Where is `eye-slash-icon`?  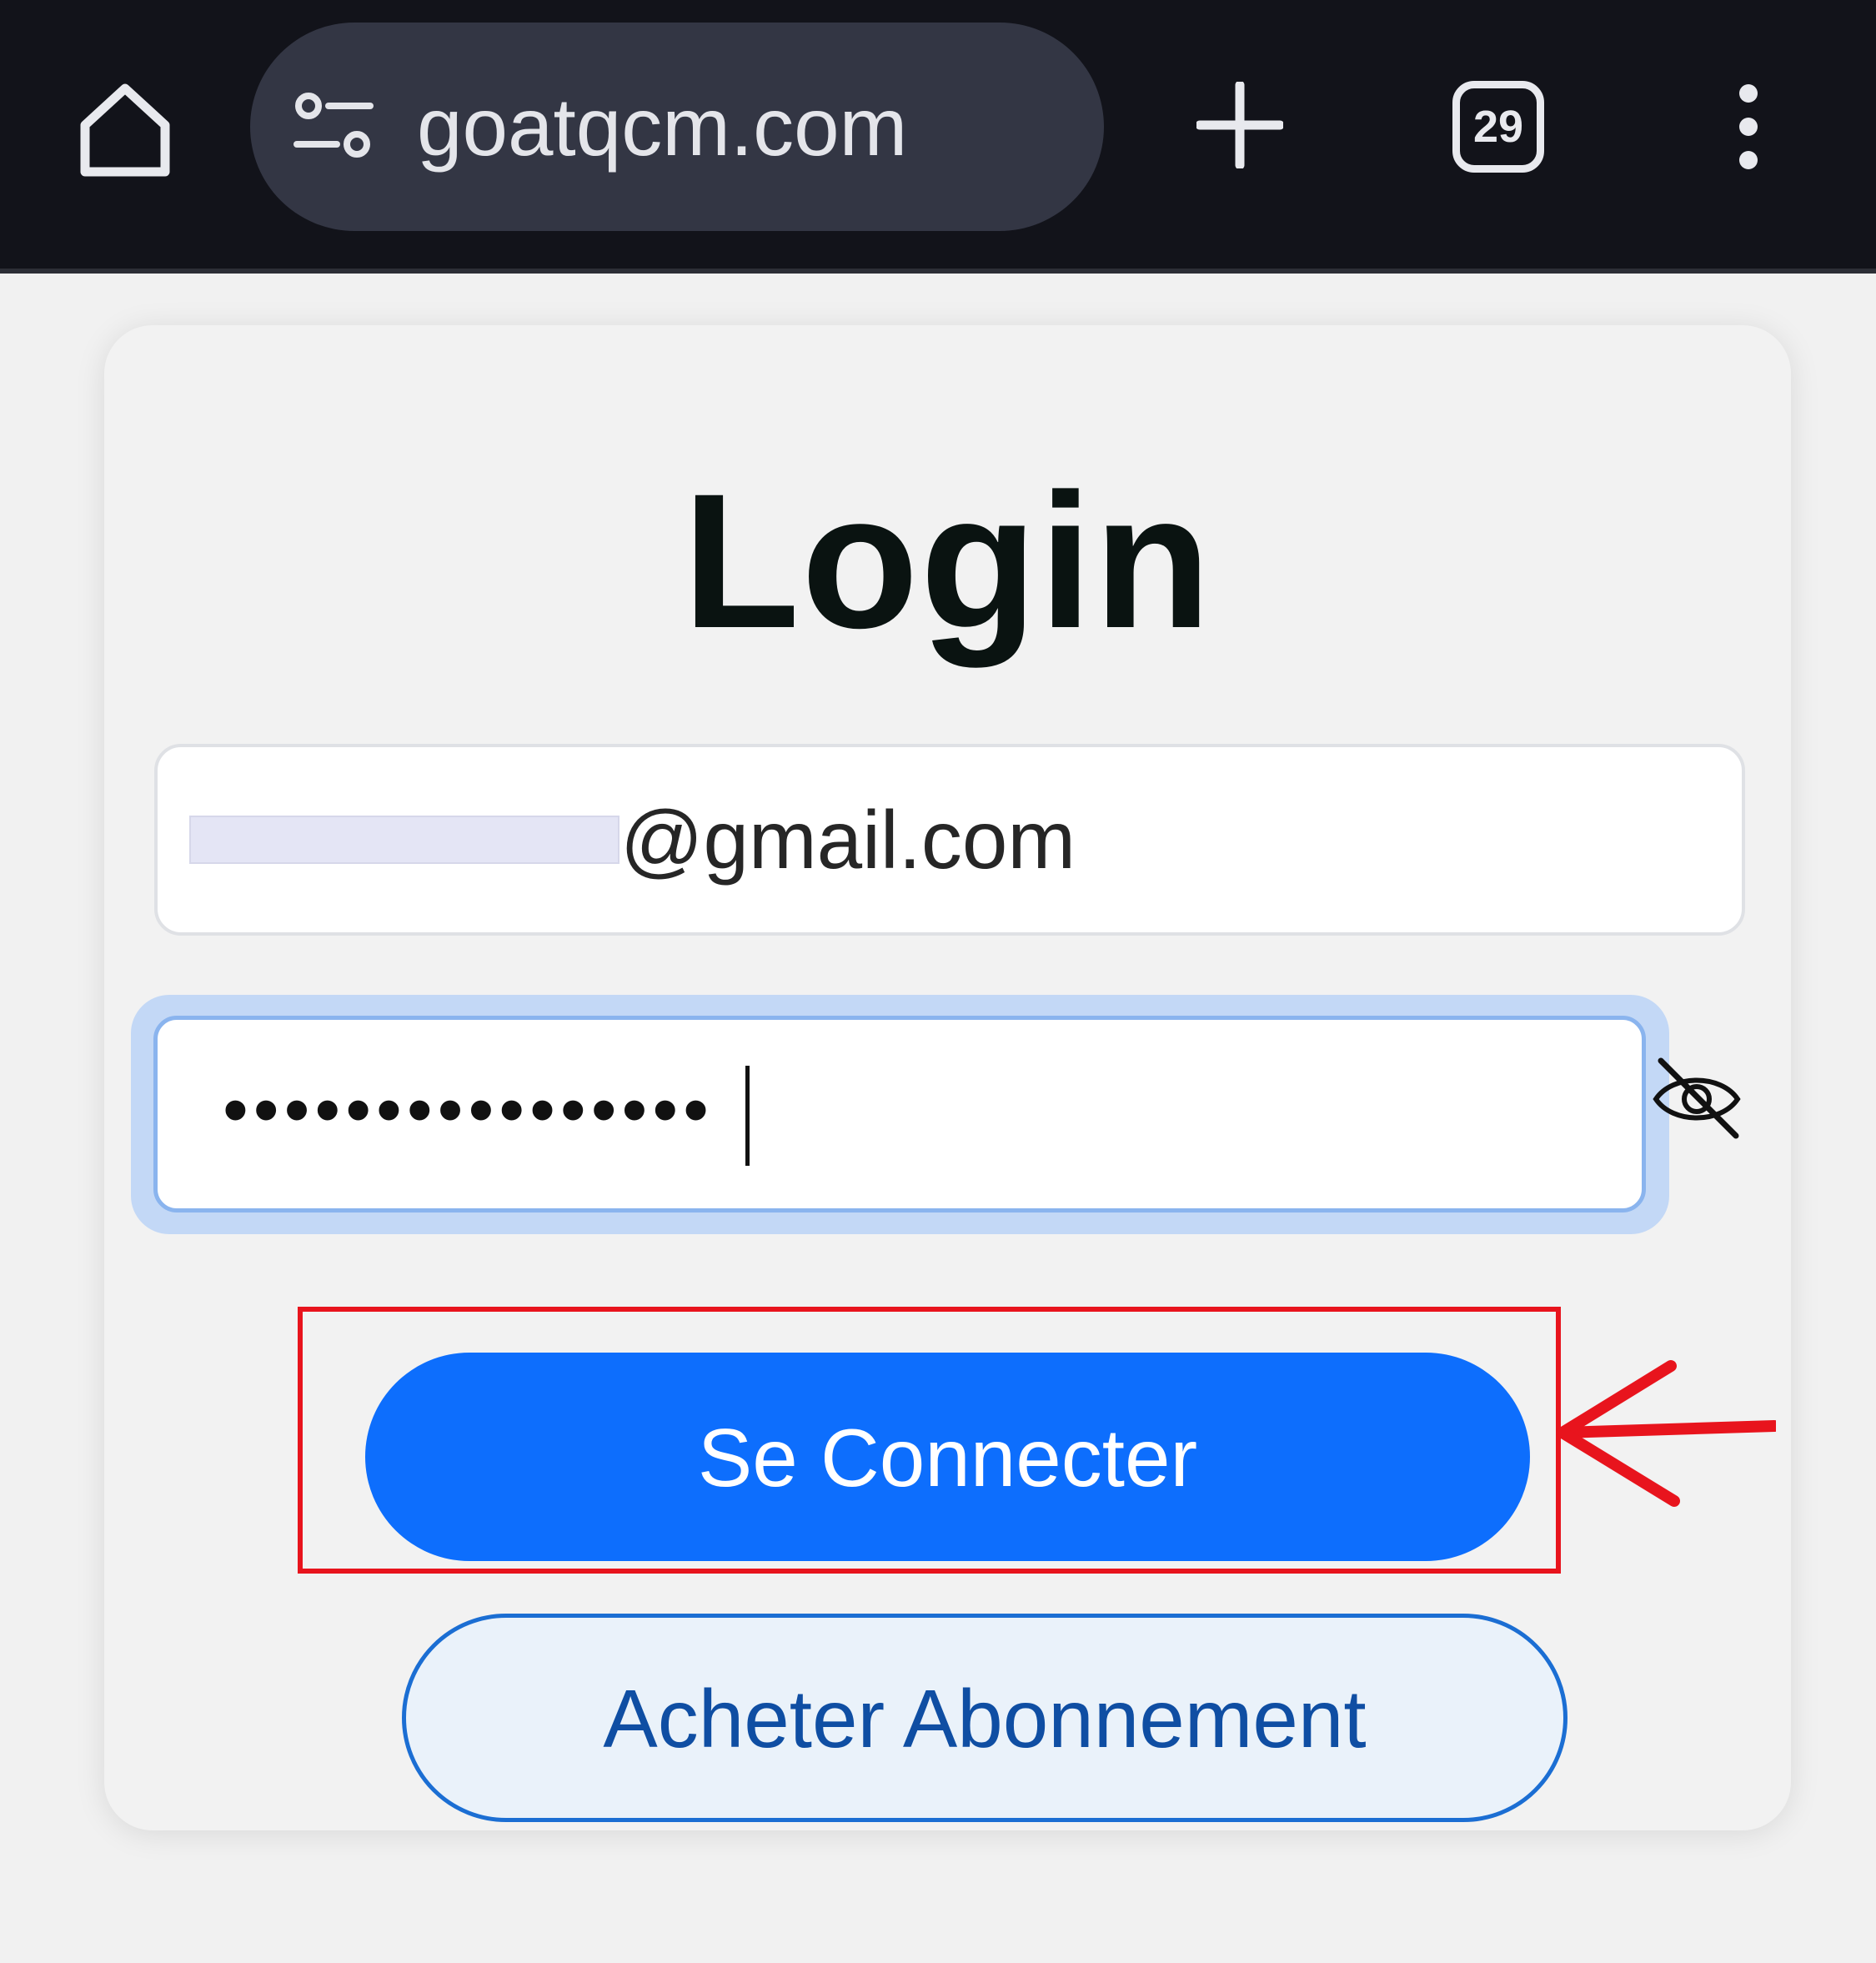
eye-slash-icon is located at coordinates (1697, 1101).